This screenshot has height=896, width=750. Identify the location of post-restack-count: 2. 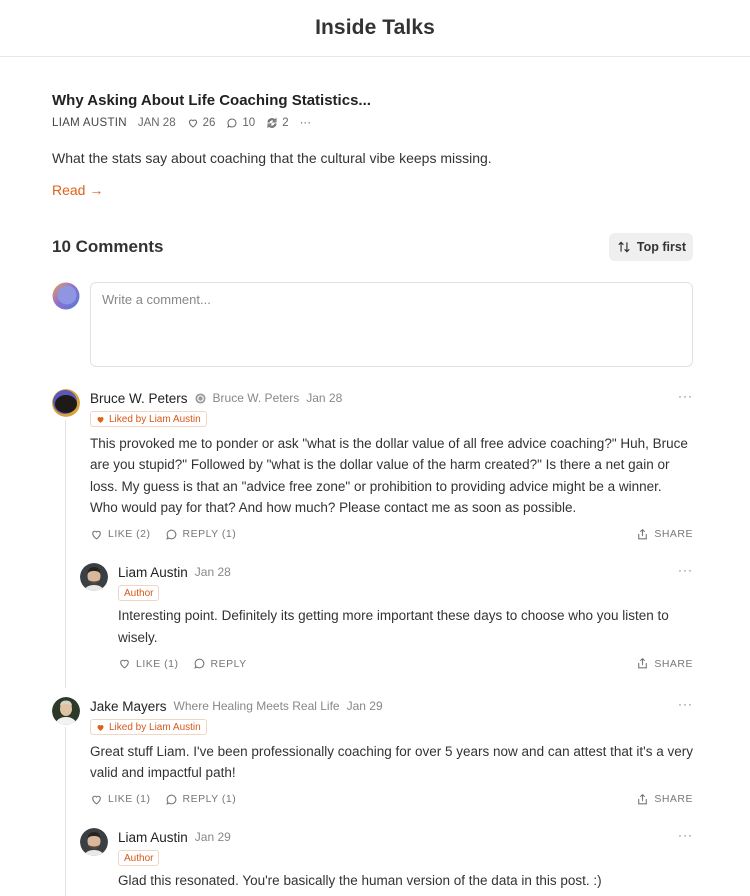
(285, 123).